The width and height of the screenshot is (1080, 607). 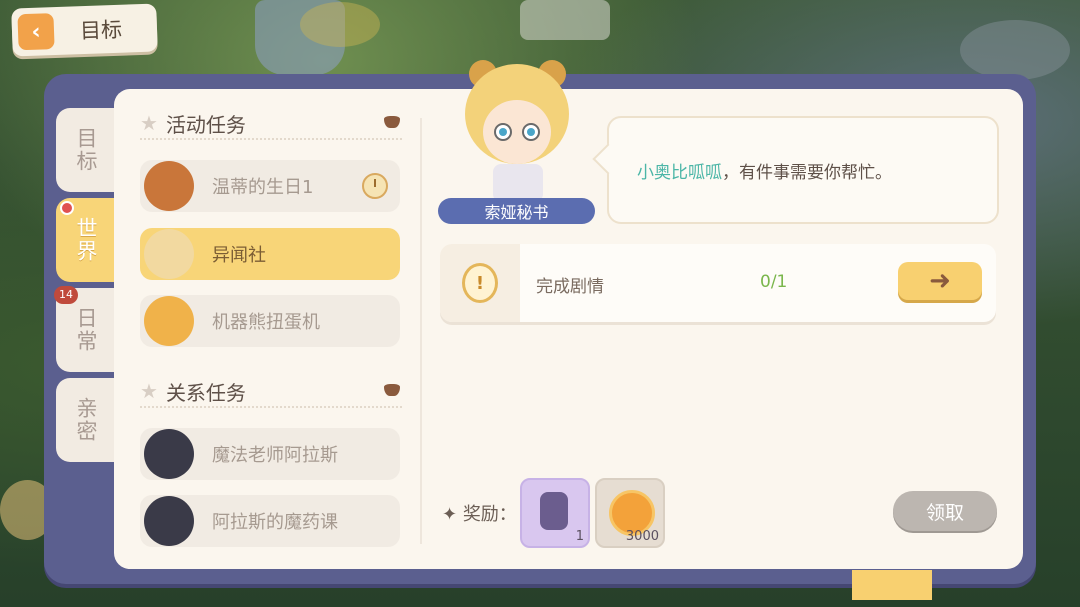 What do you see at coordinates (271, 392) in the screenshot?
I see `relation-section-header: ★ 关系任务` at bounding box center [271, 392].